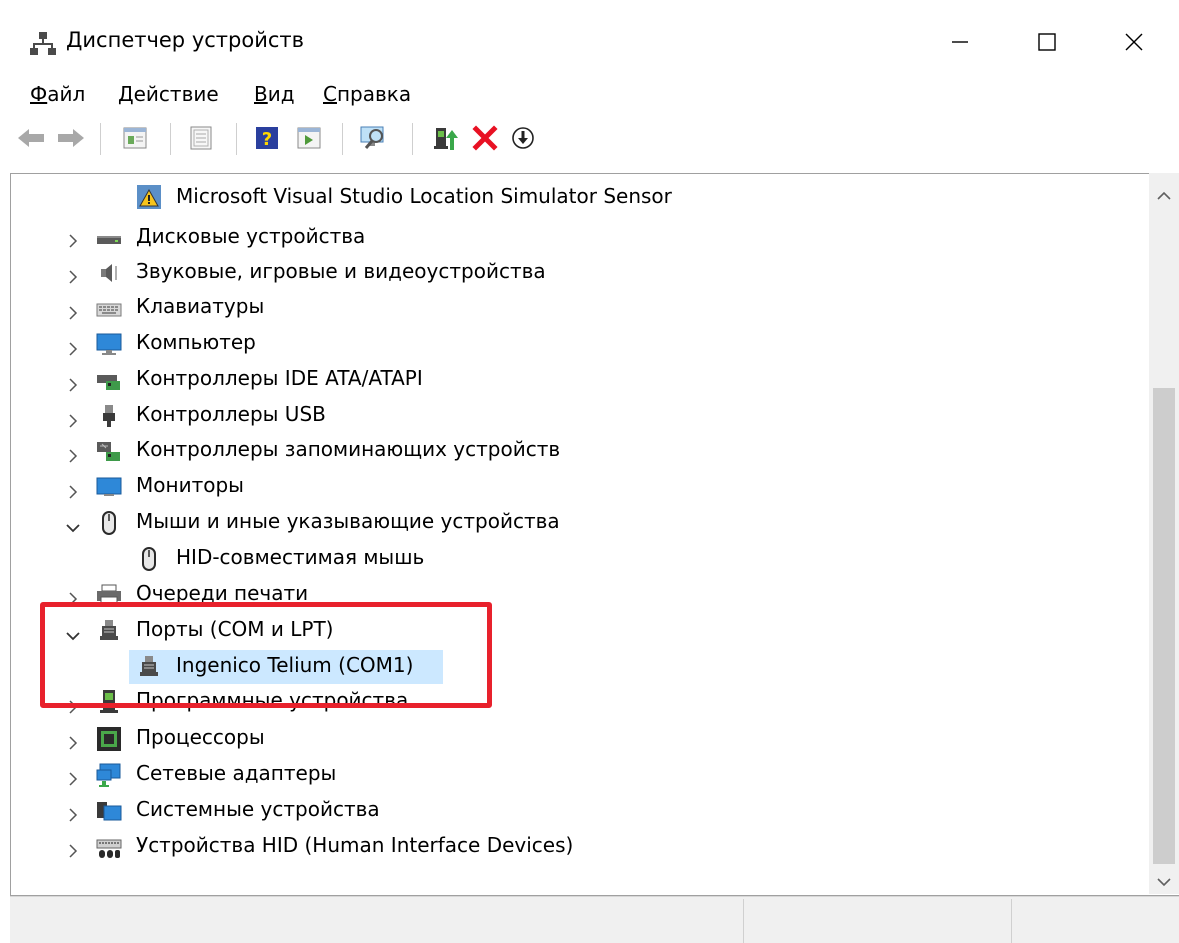  I want to click on close-button, so click(1134, 42).